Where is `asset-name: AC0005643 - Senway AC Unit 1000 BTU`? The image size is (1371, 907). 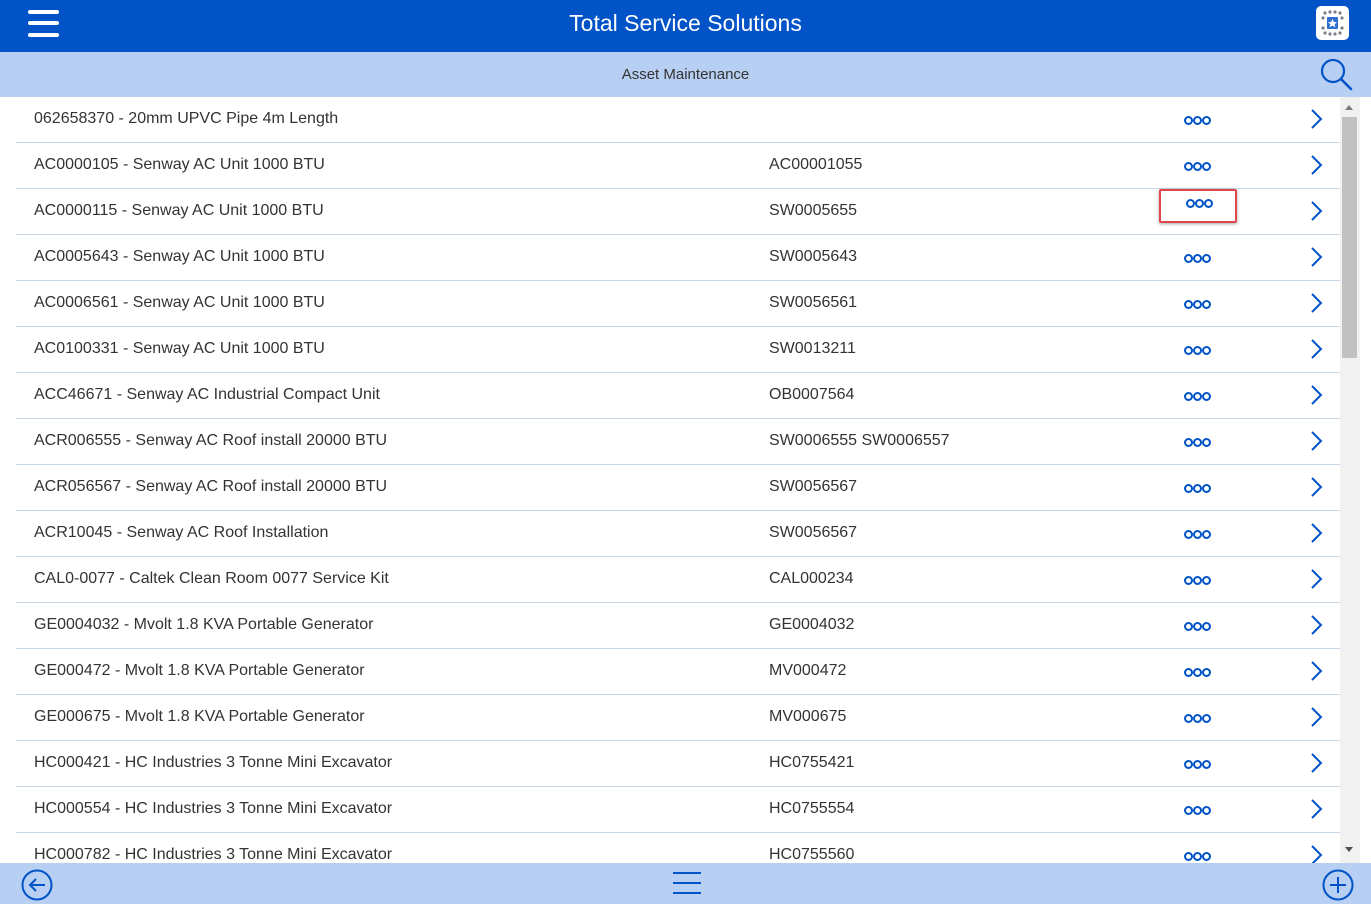
asset-name: AC0005643 - Senway AC Unit 1000 BTU is located at coordinates (179, 256).